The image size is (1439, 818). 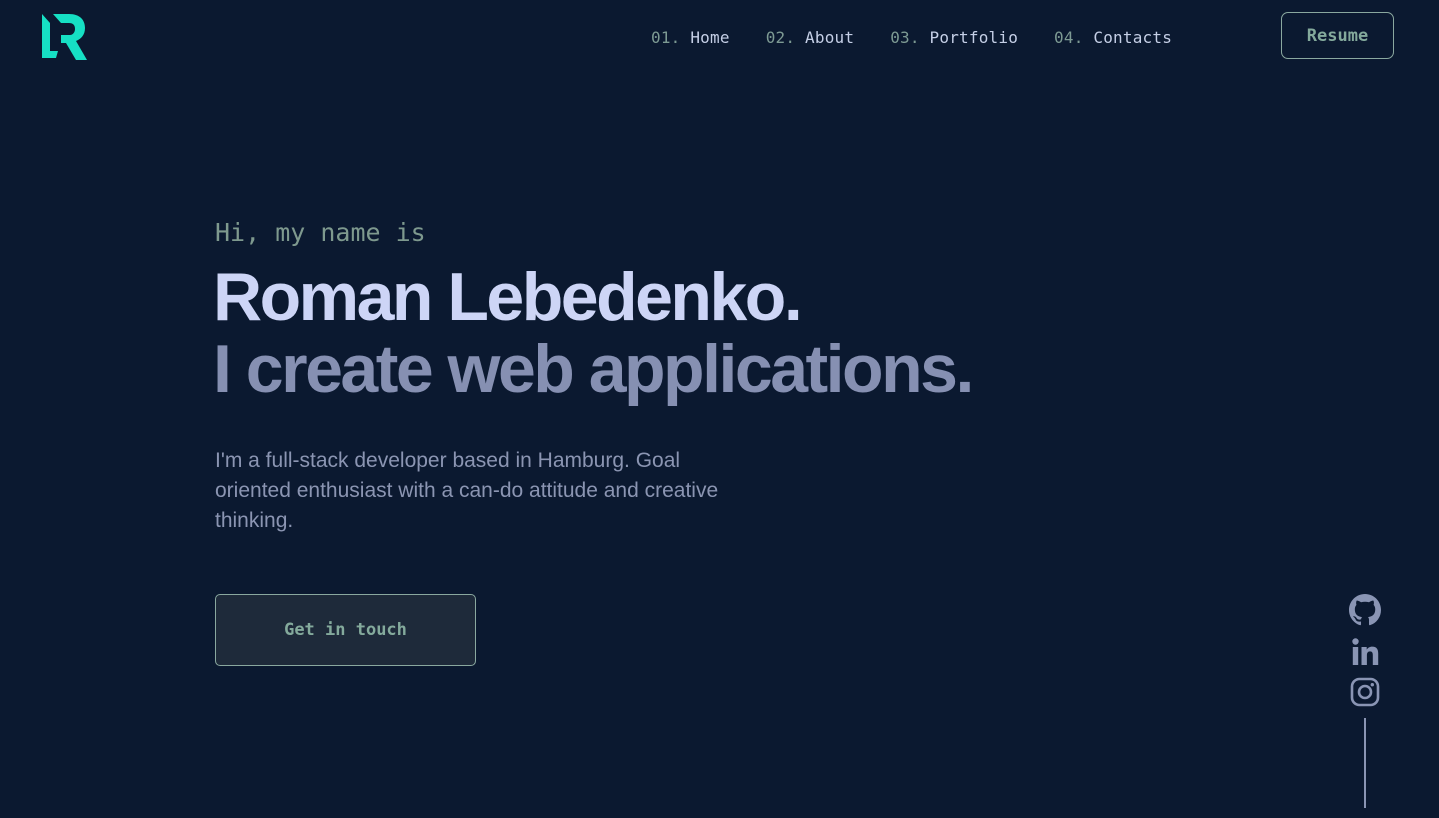 What do you see at coordinates (905, 37) in the screenshot?
I see `nav-item-number: 03.` at bounding box center [905, 37].